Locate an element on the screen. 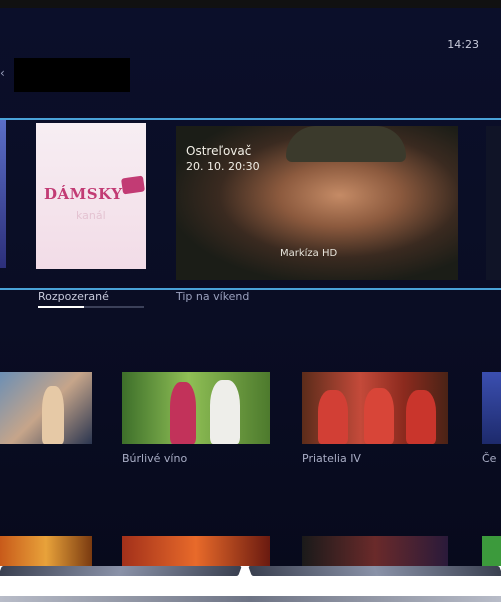  featured-time: 20. 10. 20:30 is located at coordinates (223, 166).